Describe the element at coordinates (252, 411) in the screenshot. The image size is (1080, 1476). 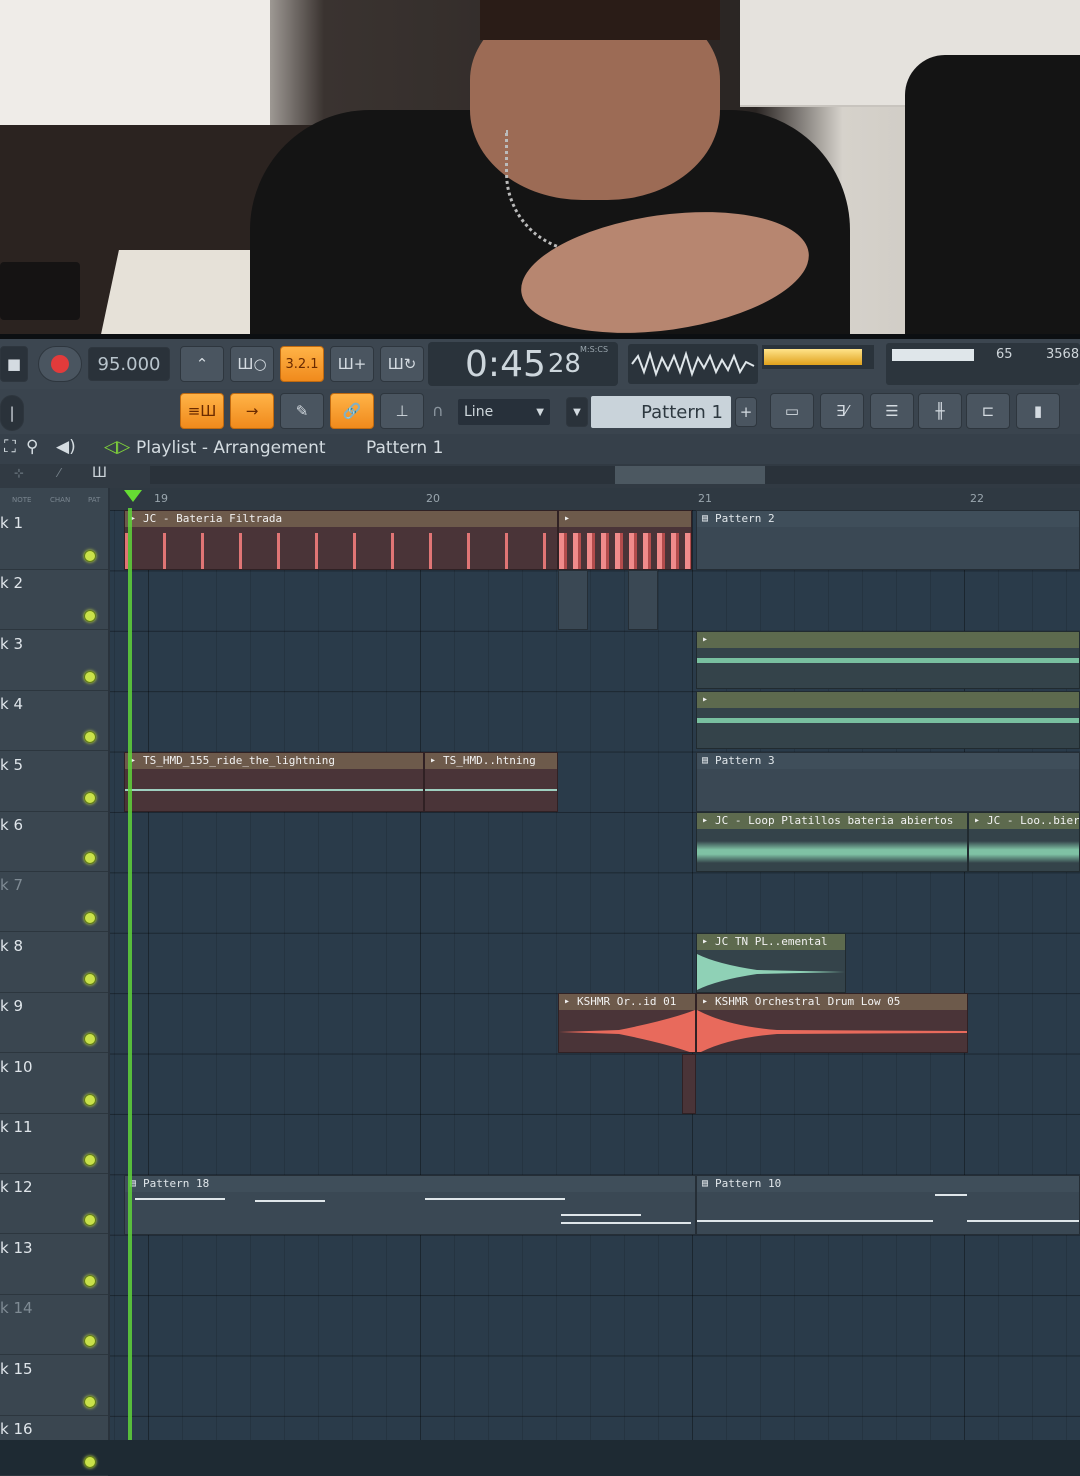
I see `step-button: →` at that location.